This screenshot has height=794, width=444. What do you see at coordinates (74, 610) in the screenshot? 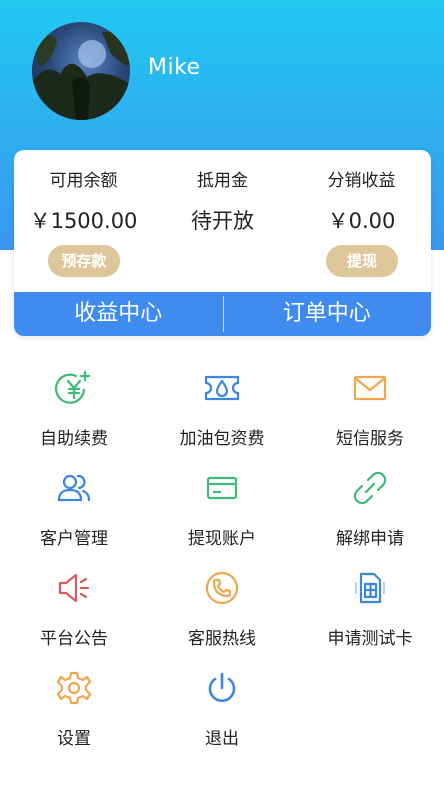
I see `menu-item-announcement: 平台公告` at bounding box center [74, 610].